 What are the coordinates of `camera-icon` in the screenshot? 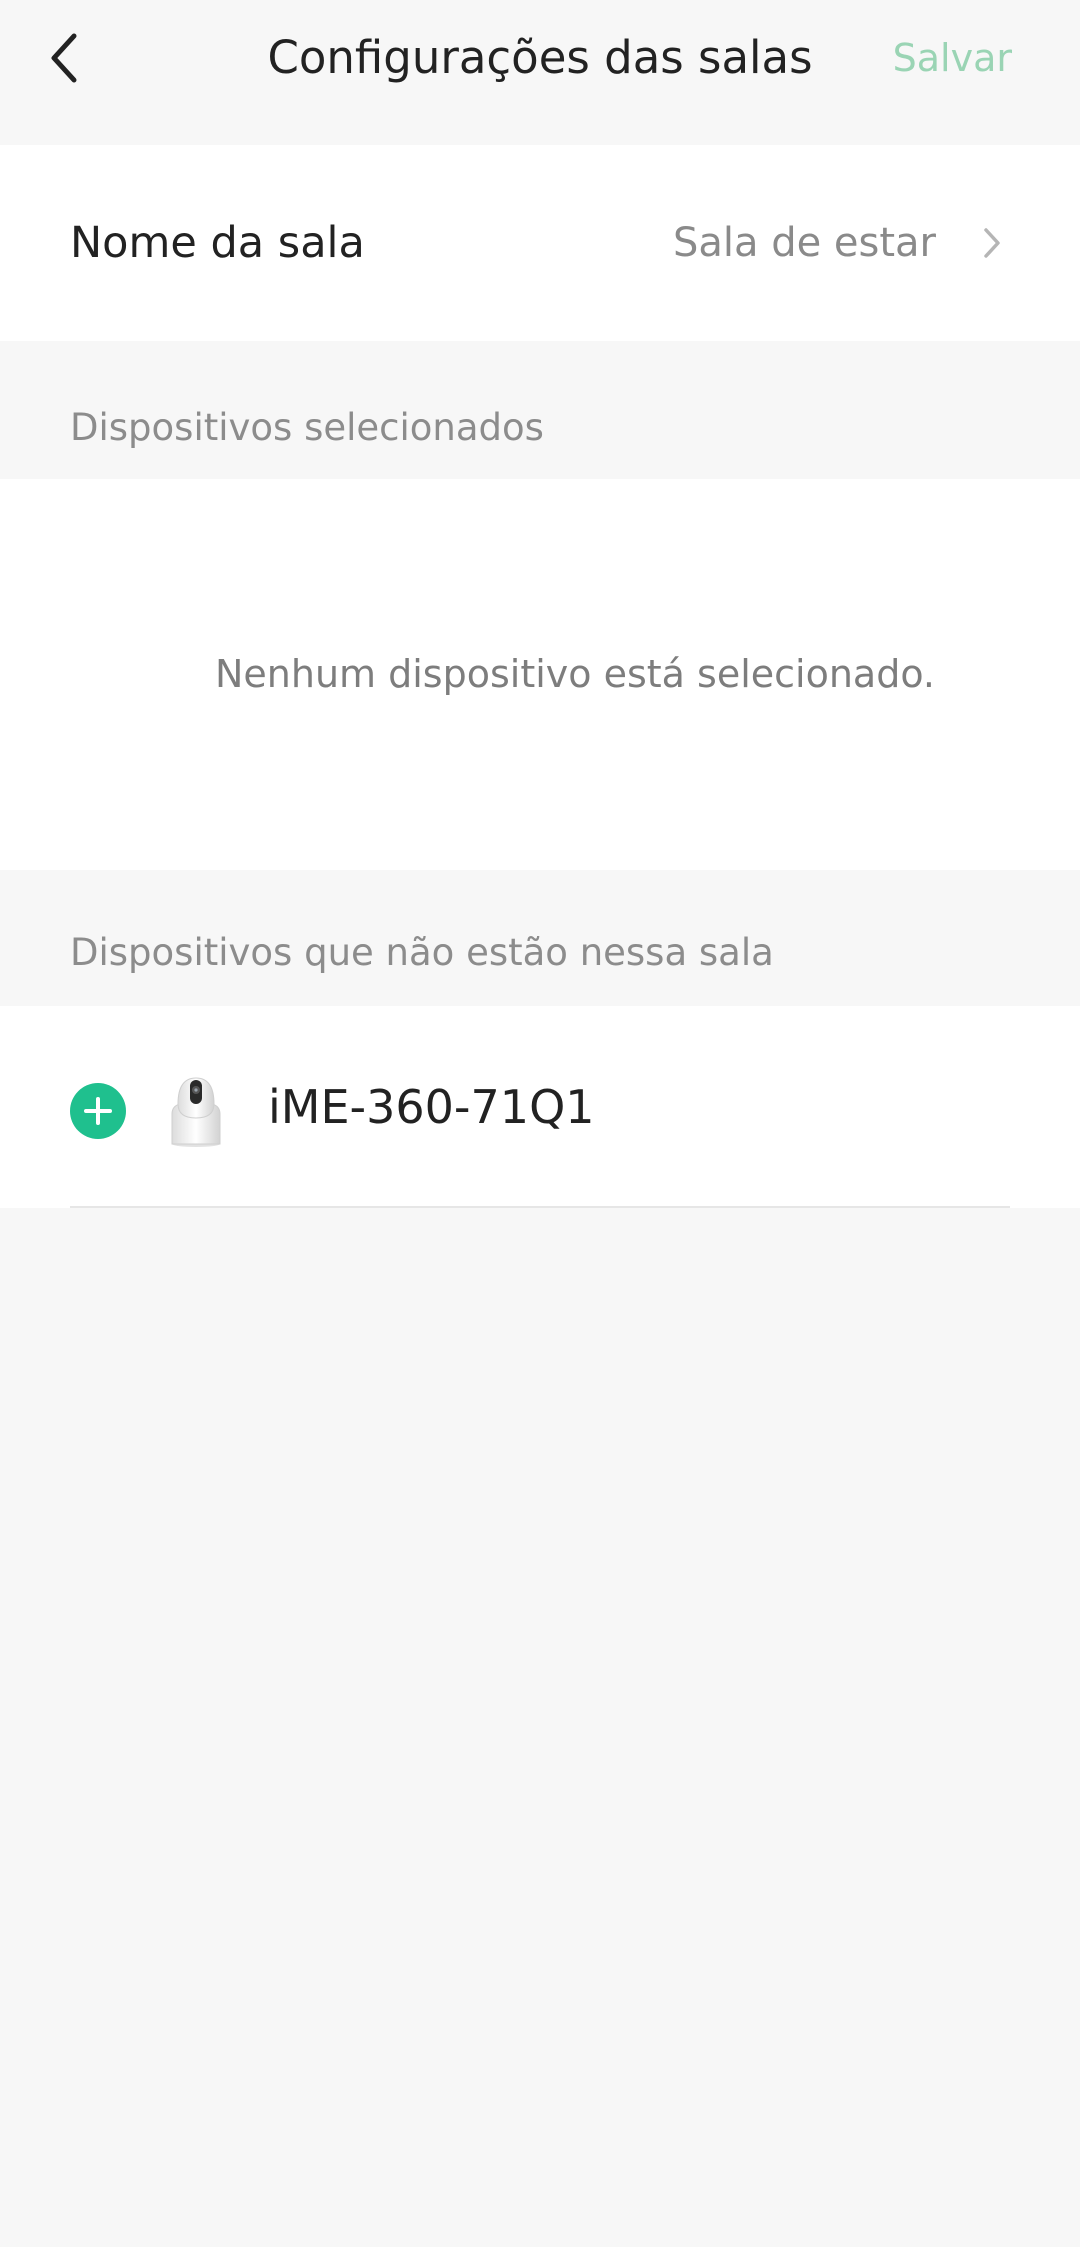 It's located at (196, 1112).